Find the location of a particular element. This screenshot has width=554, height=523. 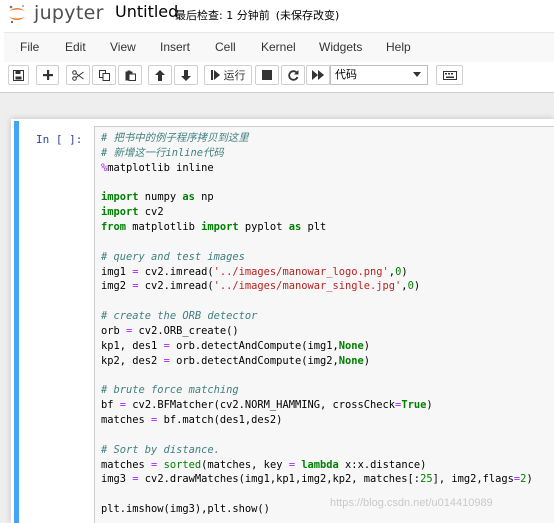

copy-icon is located at coordinates (104, 75).